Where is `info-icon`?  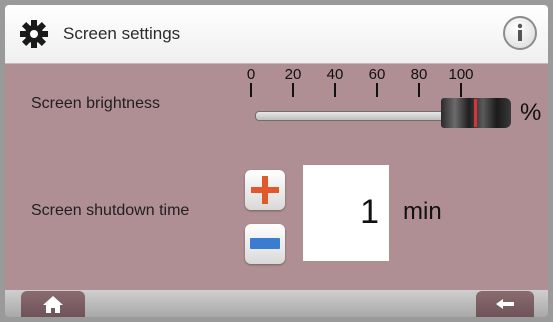 info-icon is located at coordinates (520, 32).